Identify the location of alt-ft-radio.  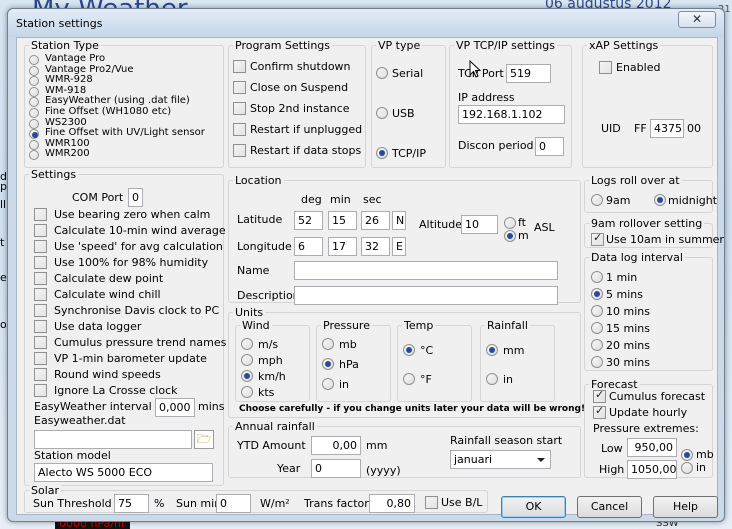
(510, 223).